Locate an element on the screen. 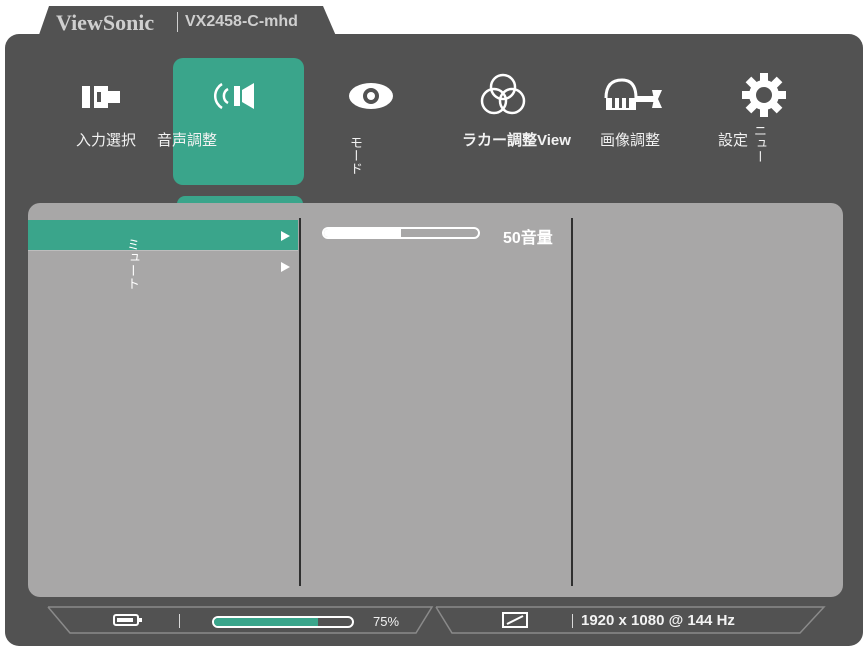 Image resolution: width=868 pixels, height=650 pixels. volume-value-label: 50音量 is located at coordinates (528, 238).